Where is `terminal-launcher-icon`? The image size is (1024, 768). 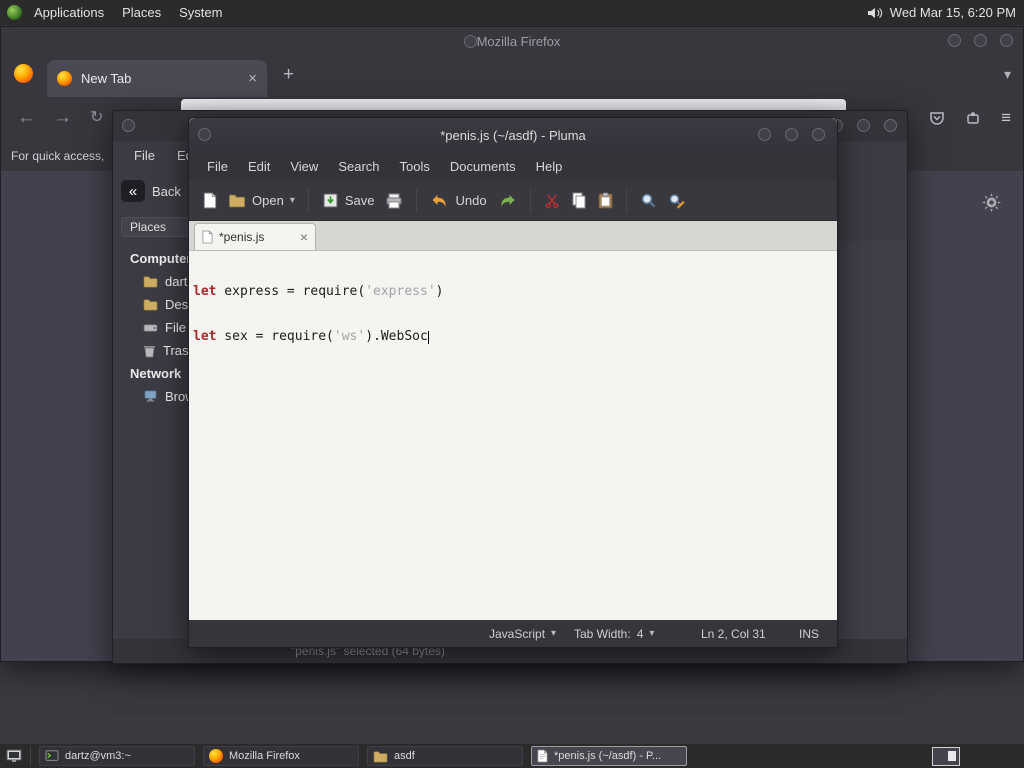
terminal-launcher-icon is located at coordinates (14, 756).